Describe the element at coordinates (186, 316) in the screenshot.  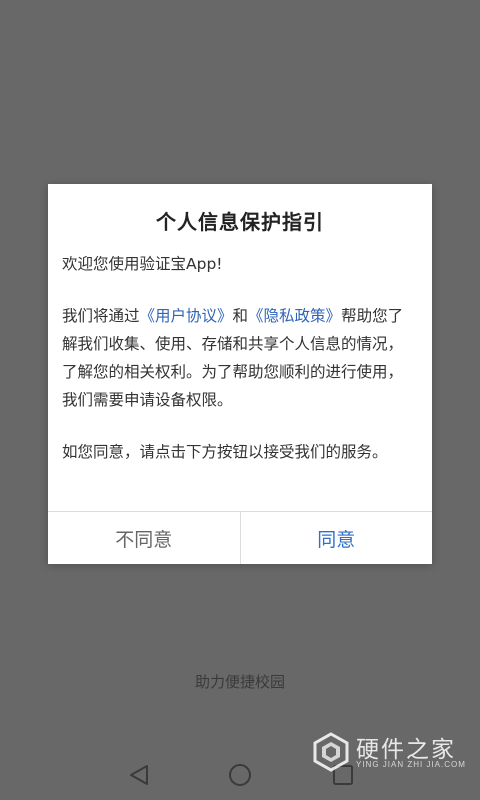
I see `user-agreement-link: 《用户协议》` at that location.